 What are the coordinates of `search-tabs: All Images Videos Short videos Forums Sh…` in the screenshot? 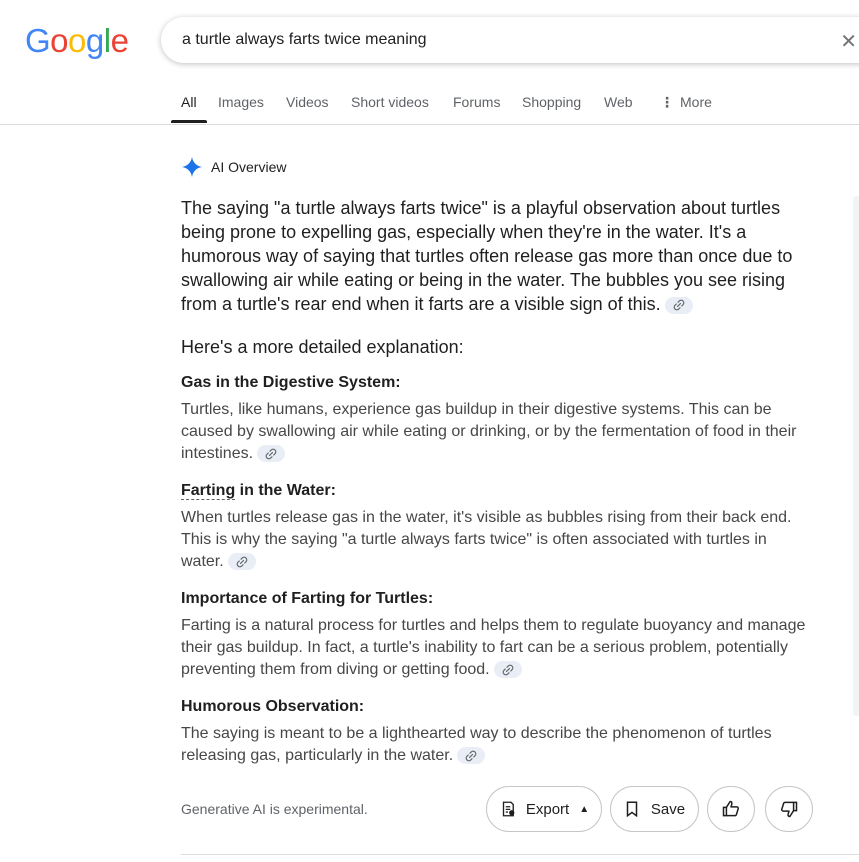 It's located at (429, 104).